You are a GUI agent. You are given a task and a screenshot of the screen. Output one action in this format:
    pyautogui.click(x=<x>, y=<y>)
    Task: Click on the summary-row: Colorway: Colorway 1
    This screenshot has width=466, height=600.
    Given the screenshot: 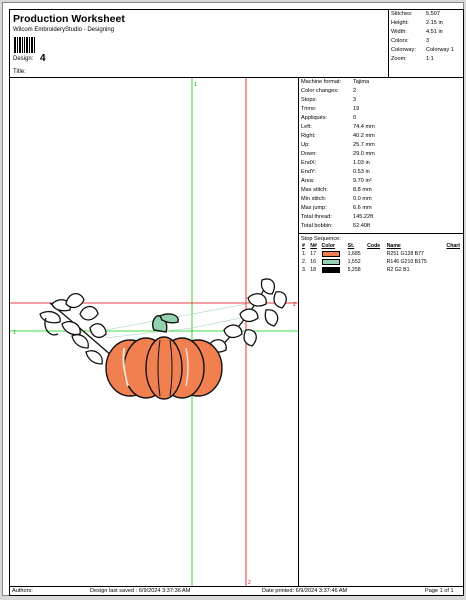 What is the action you would take?
    pyautogui.click(x=422, y=50)
    